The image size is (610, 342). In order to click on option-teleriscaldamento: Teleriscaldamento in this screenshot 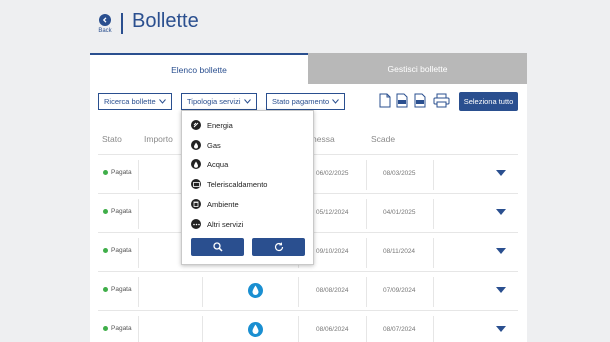, I will do `click(229, 184)`.